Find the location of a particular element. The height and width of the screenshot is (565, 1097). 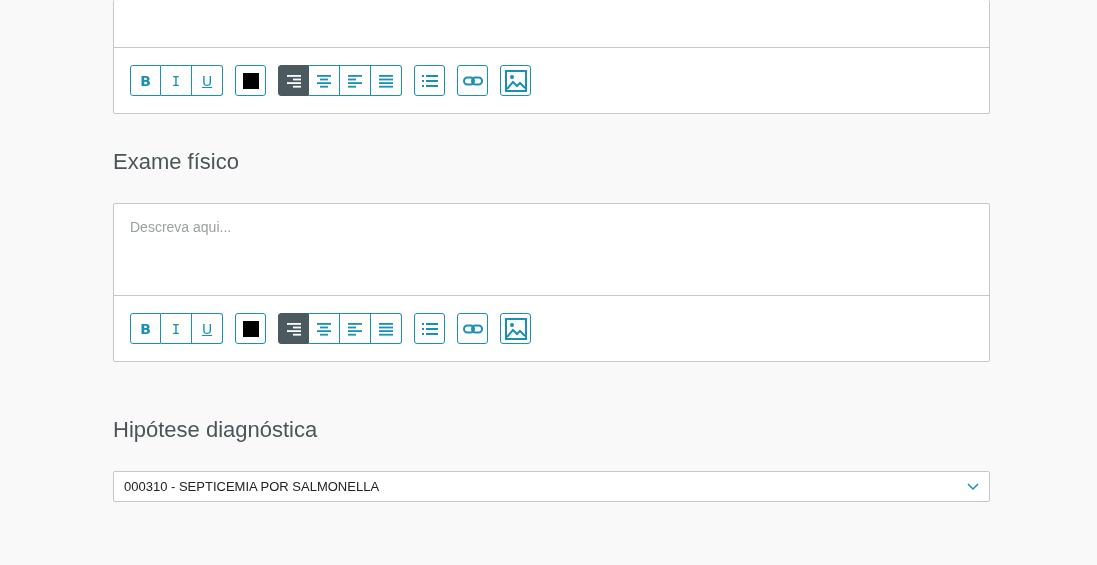

section-title: Hipótese diagnóstica is located at coordinates (216, 430).